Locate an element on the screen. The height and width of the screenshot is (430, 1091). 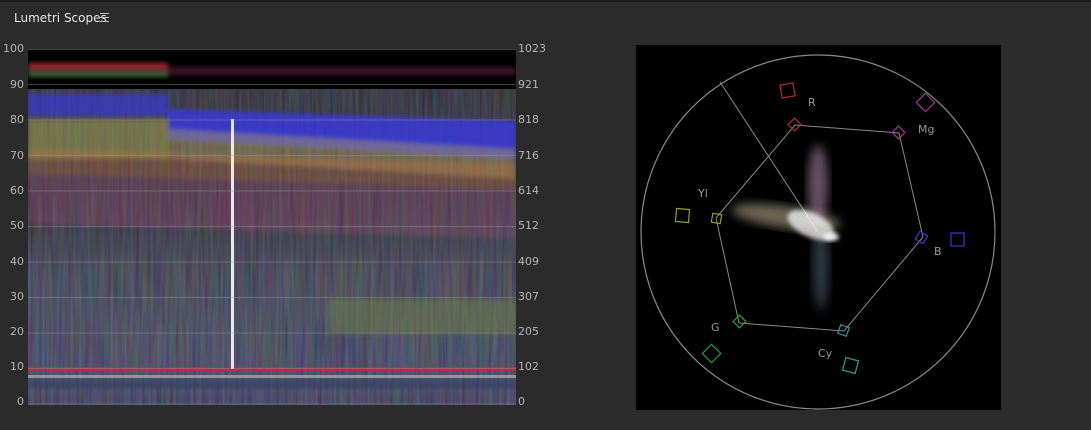
scale-label: 20 is located at coordinates (17, 331).